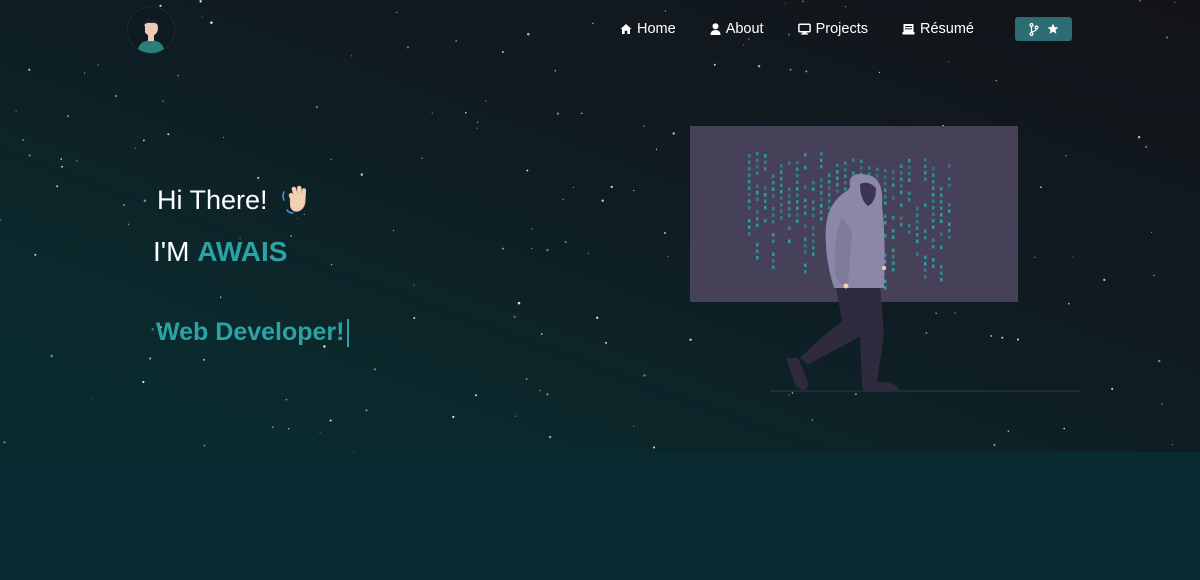 The height and width of the screenshot is (580, 1200). Describe the element at coordinates (1052, 28) in the screenshot. I see `star-icon` at that location.